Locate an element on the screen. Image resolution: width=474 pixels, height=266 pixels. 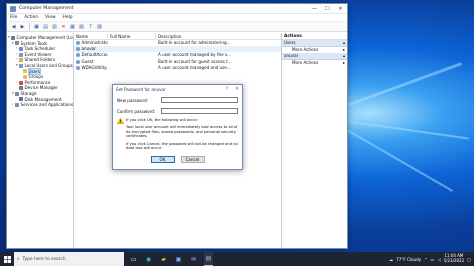
back-icon: ◀ is located at coordinates (13, 26).